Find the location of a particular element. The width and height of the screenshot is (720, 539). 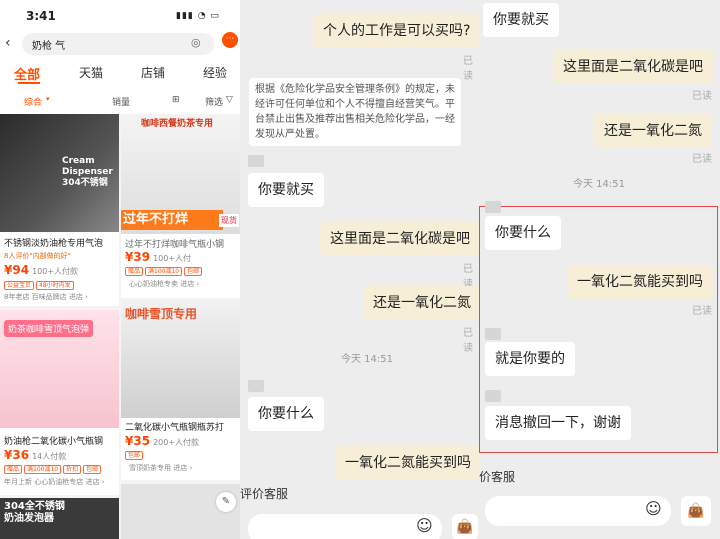

product-image-text: 咖啡雪顶专用 is located at coordinates (161, 314).